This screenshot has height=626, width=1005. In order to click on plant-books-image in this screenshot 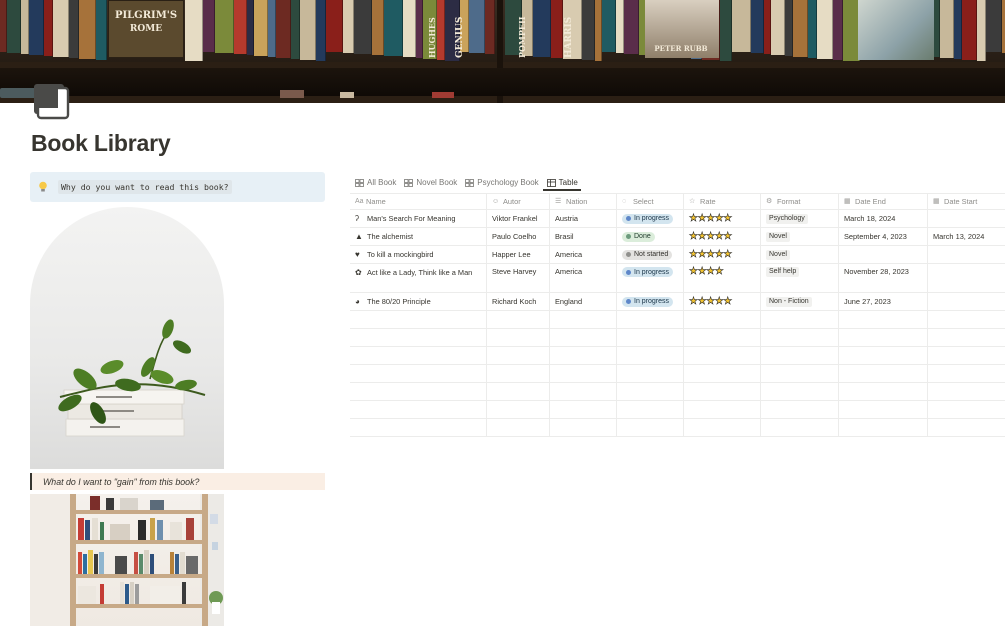, I will do `click(127, 338)`.